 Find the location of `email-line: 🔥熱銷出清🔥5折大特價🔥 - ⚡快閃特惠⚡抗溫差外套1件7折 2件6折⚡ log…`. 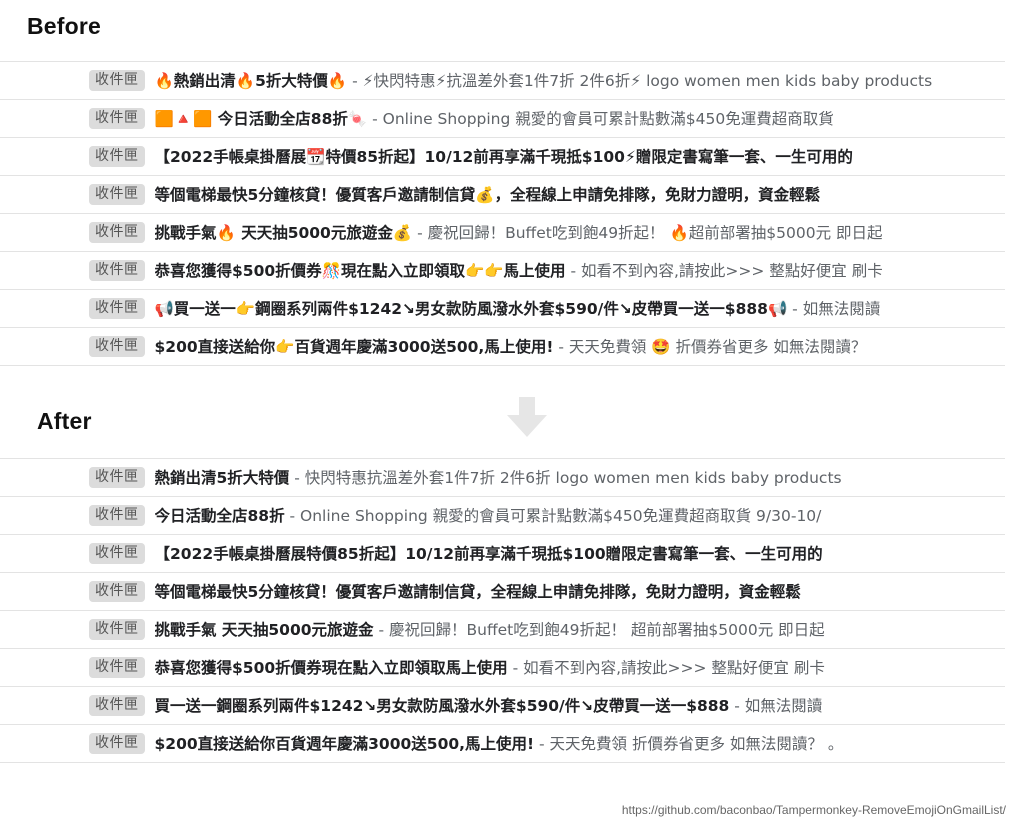

email-line: 🔥熱銷出清🔥5折大特價🔥 - ⚡快閃特惠⚡抗溫差外套1件7折 2件6折⚡ log… is located at coordinates (562, 81).